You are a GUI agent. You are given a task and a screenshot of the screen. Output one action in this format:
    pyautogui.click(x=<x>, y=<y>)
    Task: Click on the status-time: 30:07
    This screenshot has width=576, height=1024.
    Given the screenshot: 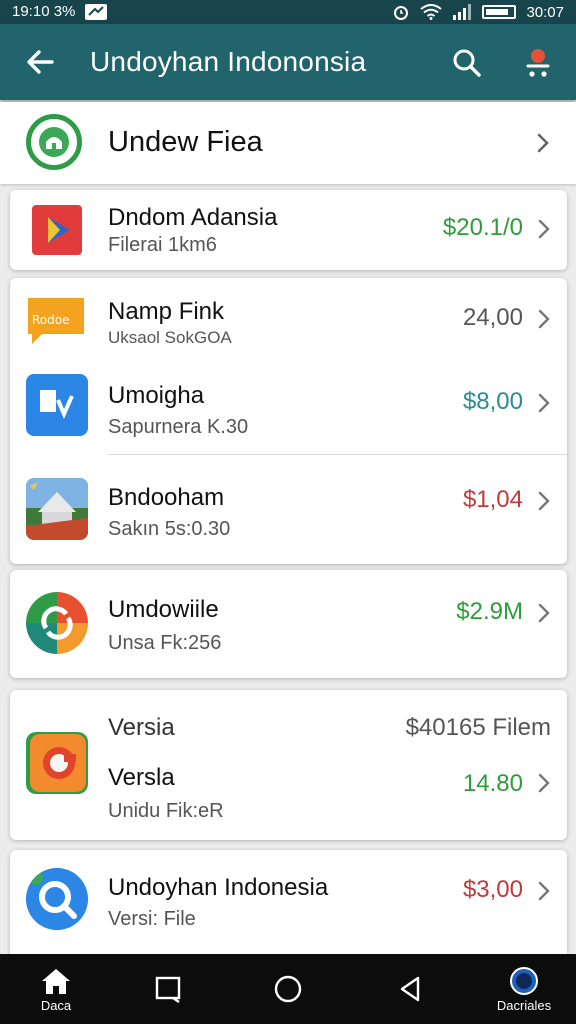 What is the action you would take?
    pyautogui.click(x=545, y=12)
    